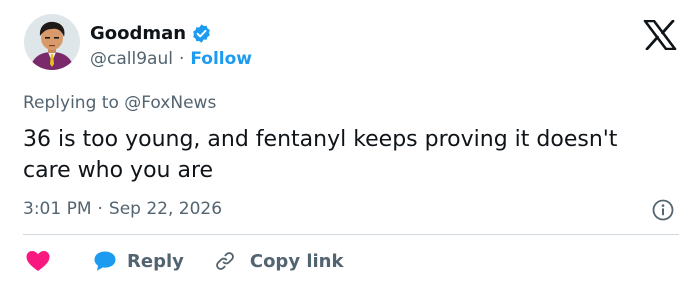 This screenshot has height=287, width=700. I want to click on tweet-timestamp: 3:01 PM · Sep 22, 2026, so click(122, 209).